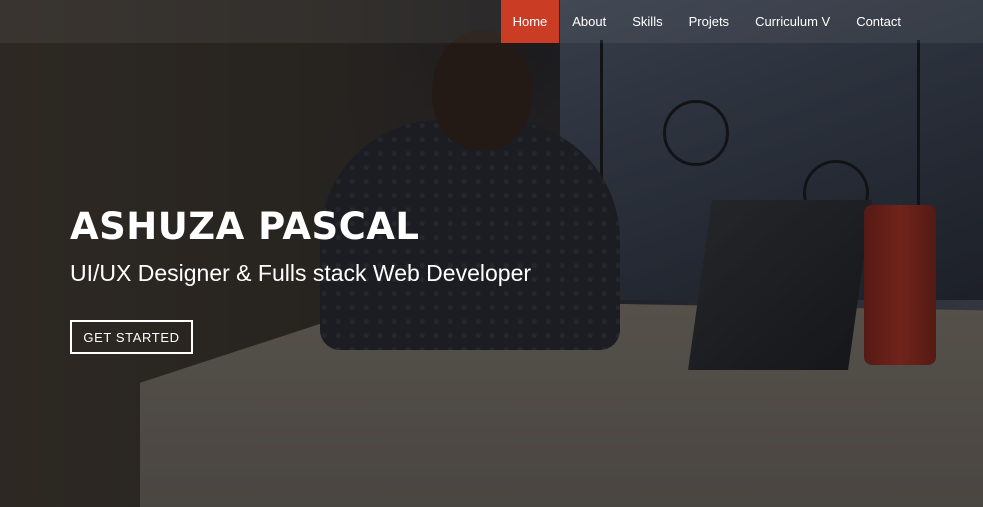  What do you see at coordinates (530, 21) in the screenshot?
I see `nav-home: Home` at bounding box center [530, 21].